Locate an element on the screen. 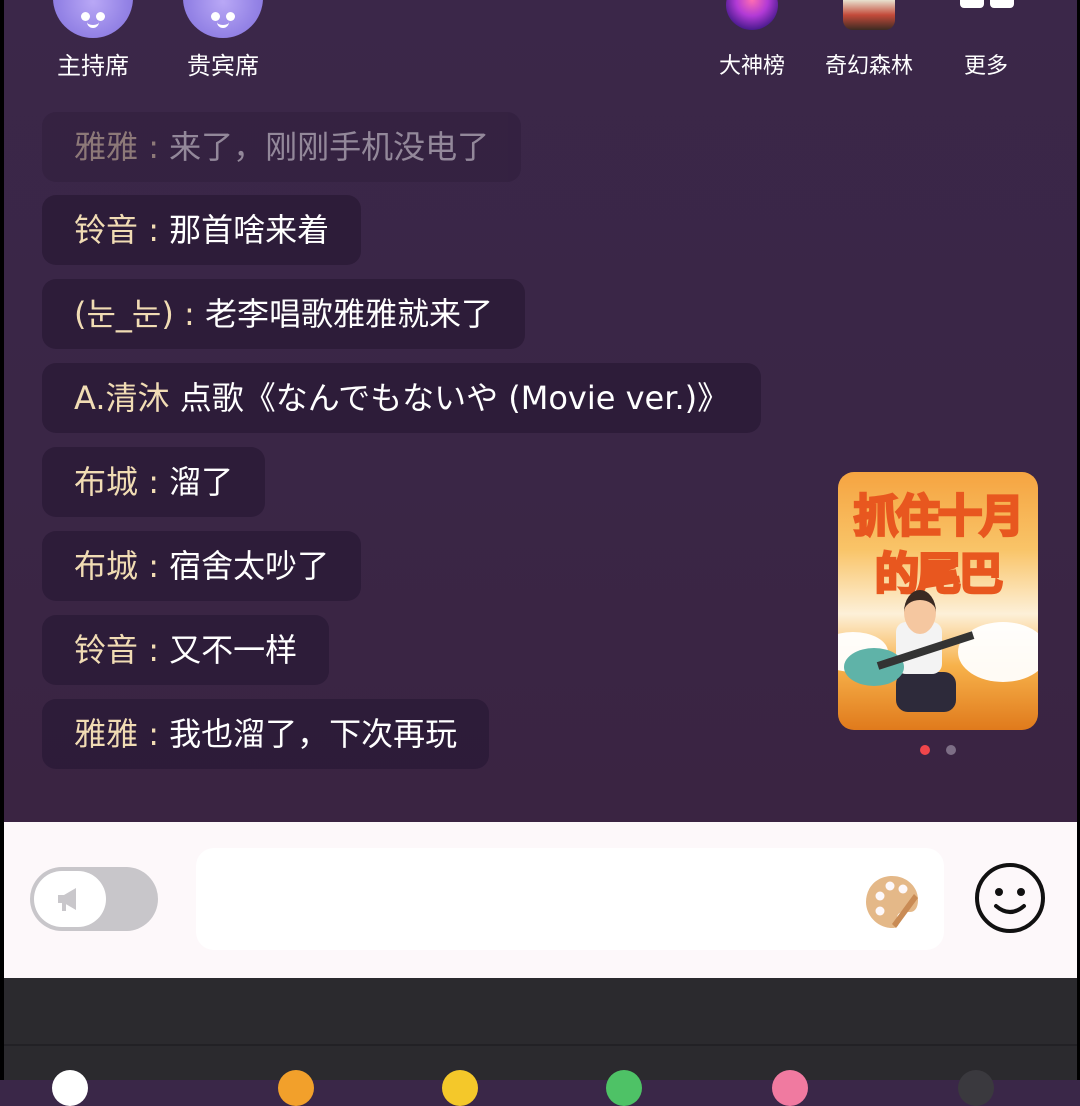 The image size is (1080, 1106). screen-edge-left is located at coordinates (2, 540).